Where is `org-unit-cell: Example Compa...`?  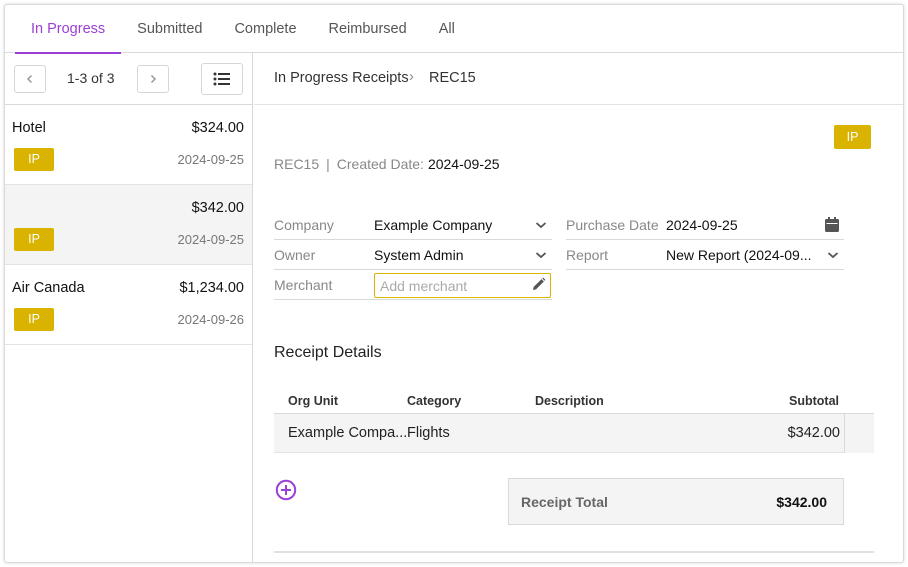 org-unit-cell: Example Compa... is located at coordinates (348, 433).